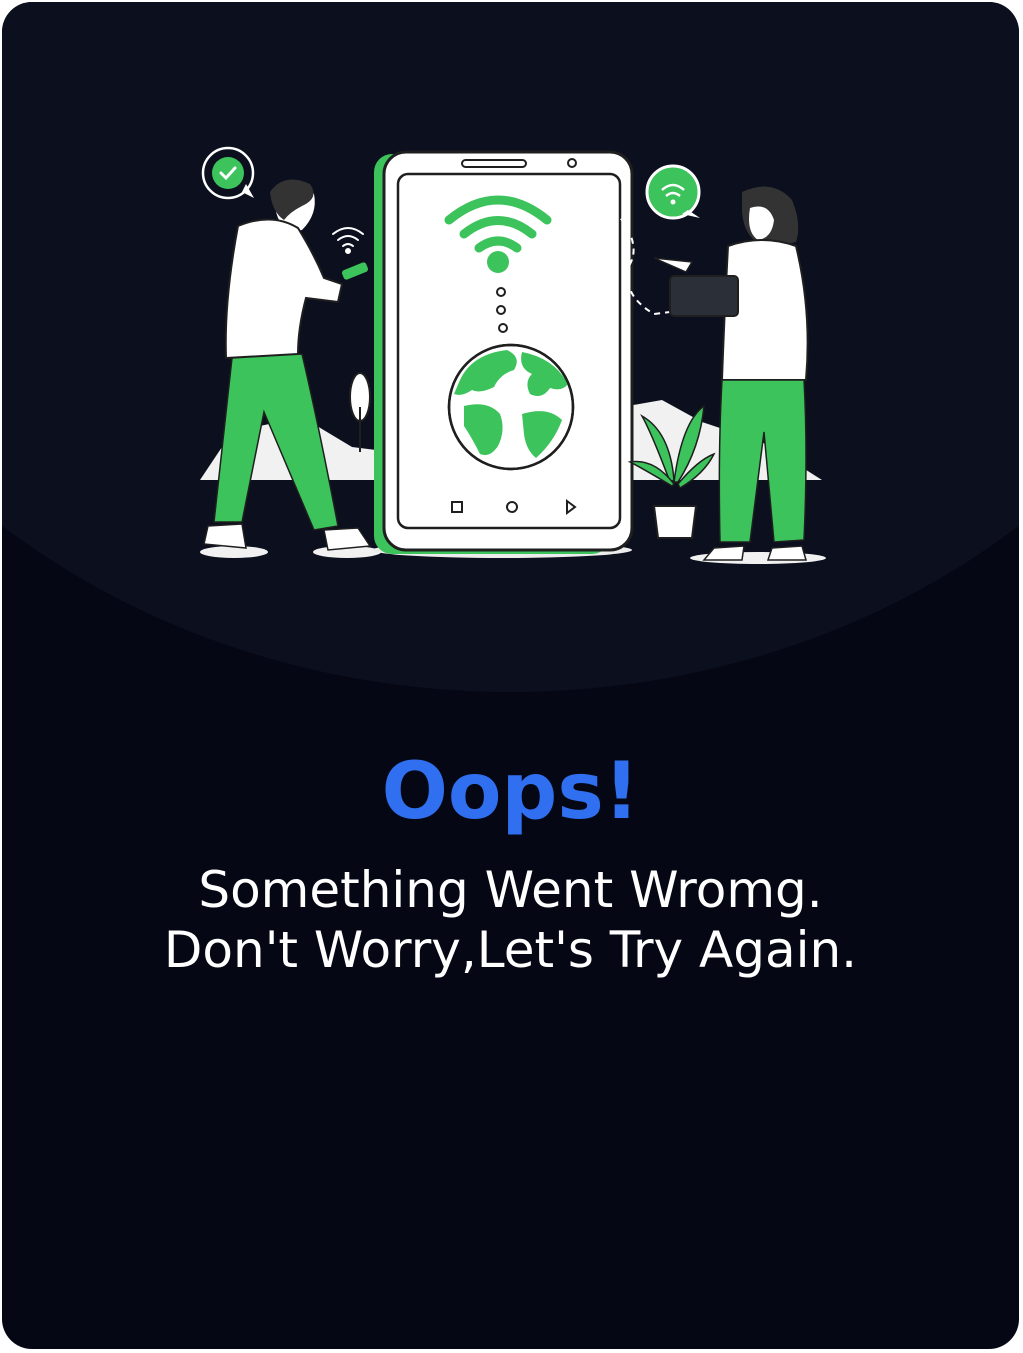 The image size is (1023, 1353). Describe the element at coordinates (510, 792) in the screenshot. I see `error-title: Oops!` at that location.